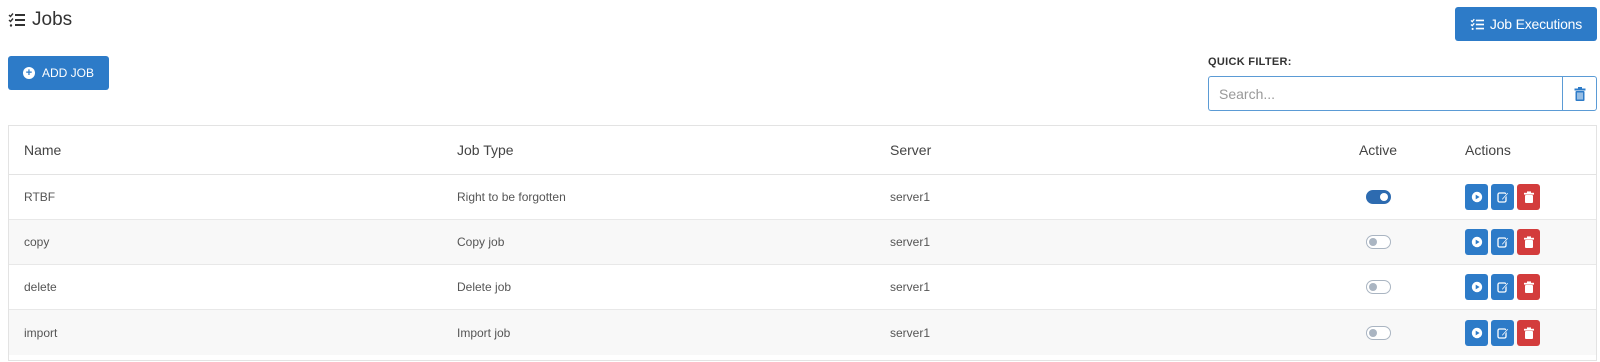 The width and height of the screenshot is (1600, 362). I want to click on job-type-cell: Right to be forgotten, so click(511, 197).